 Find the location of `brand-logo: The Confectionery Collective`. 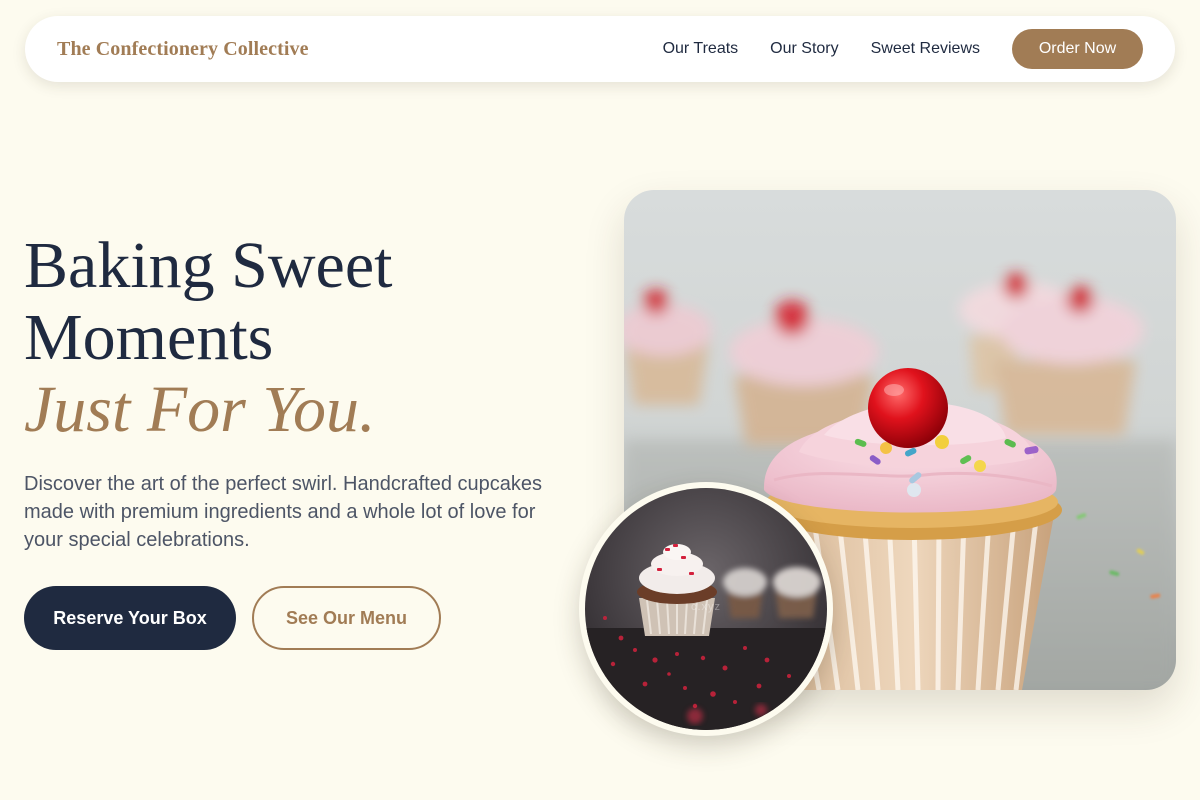

brand-logo: The Confectionery Collective is located at coordinates (183, 49).